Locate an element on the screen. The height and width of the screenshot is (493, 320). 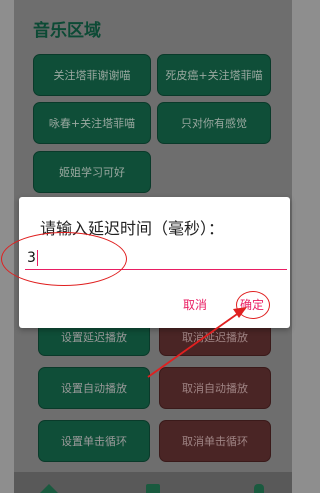
annotation-ellipse is located at coordinates (64, 259).